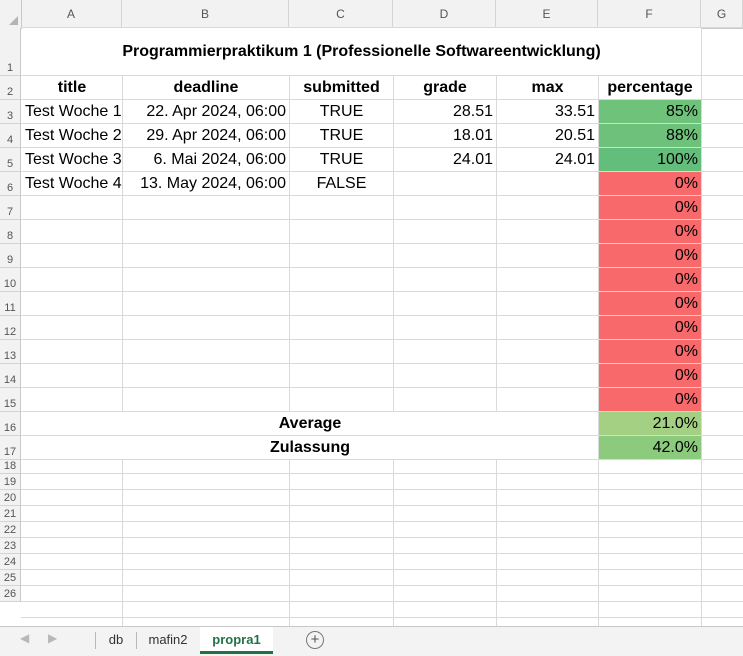 This screenshot has height=656, width=743. I want to click on row-header-23: 23, so click(10, 546).